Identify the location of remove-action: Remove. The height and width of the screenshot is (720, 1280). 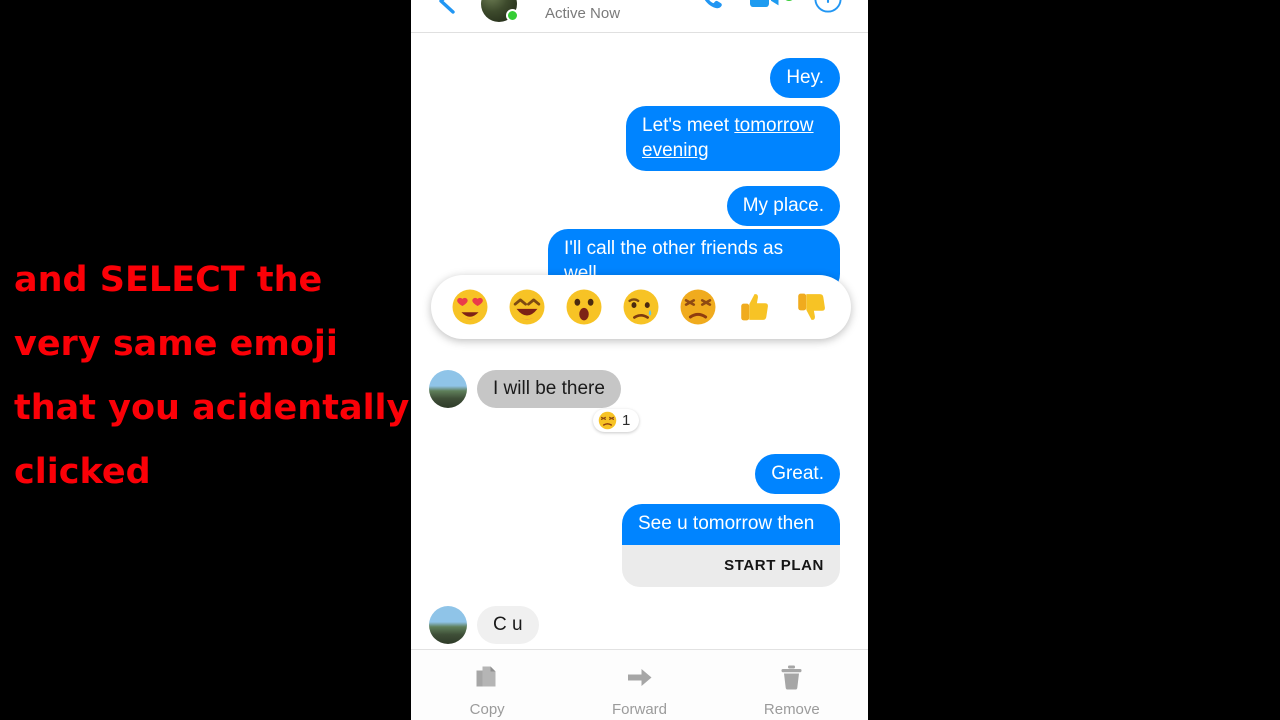
(792, 685).